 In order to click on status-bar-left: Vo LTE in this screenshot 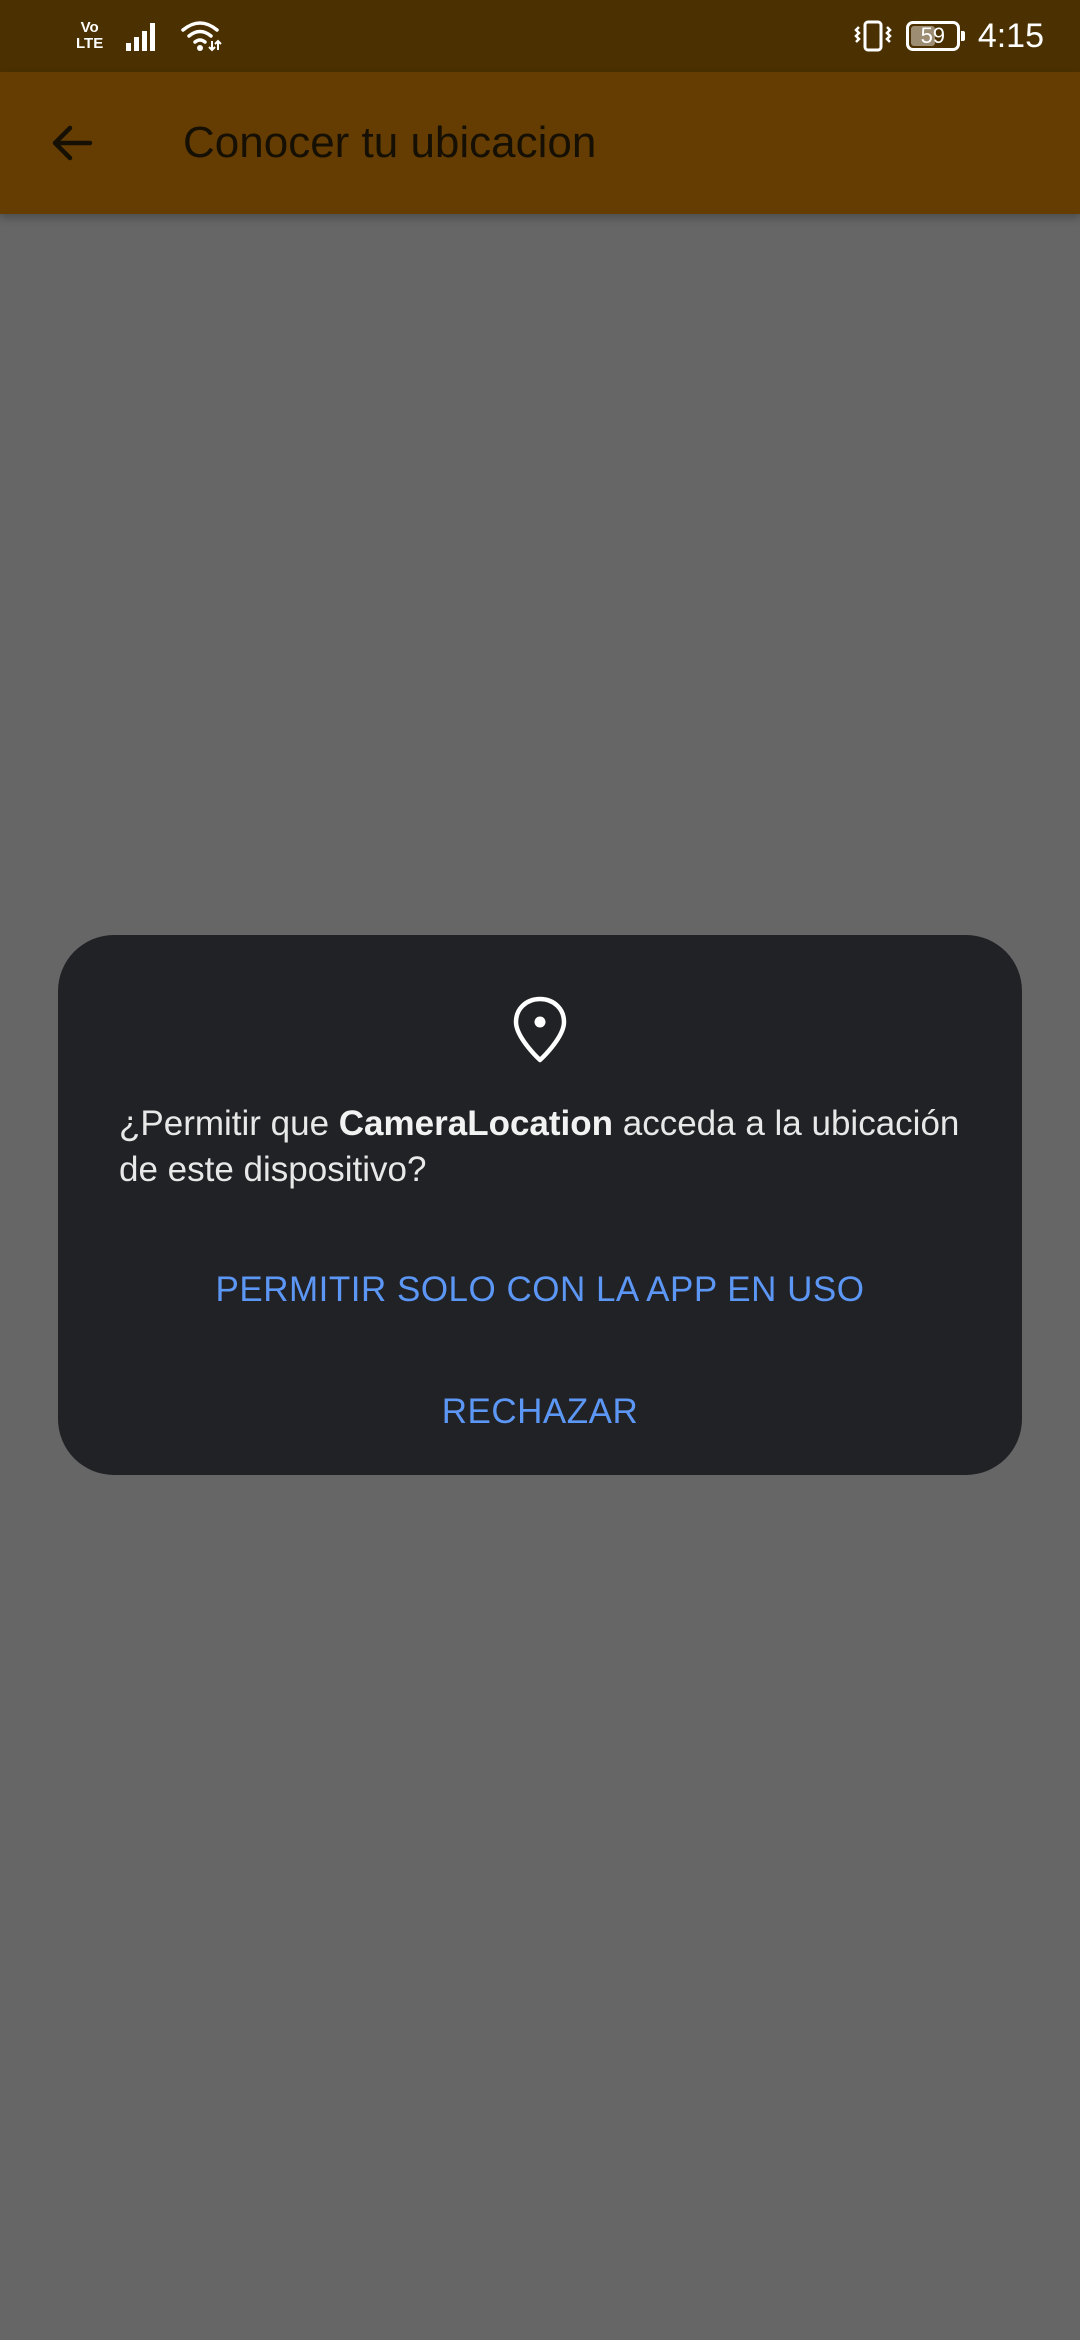, I will do `click(149, 36)`.